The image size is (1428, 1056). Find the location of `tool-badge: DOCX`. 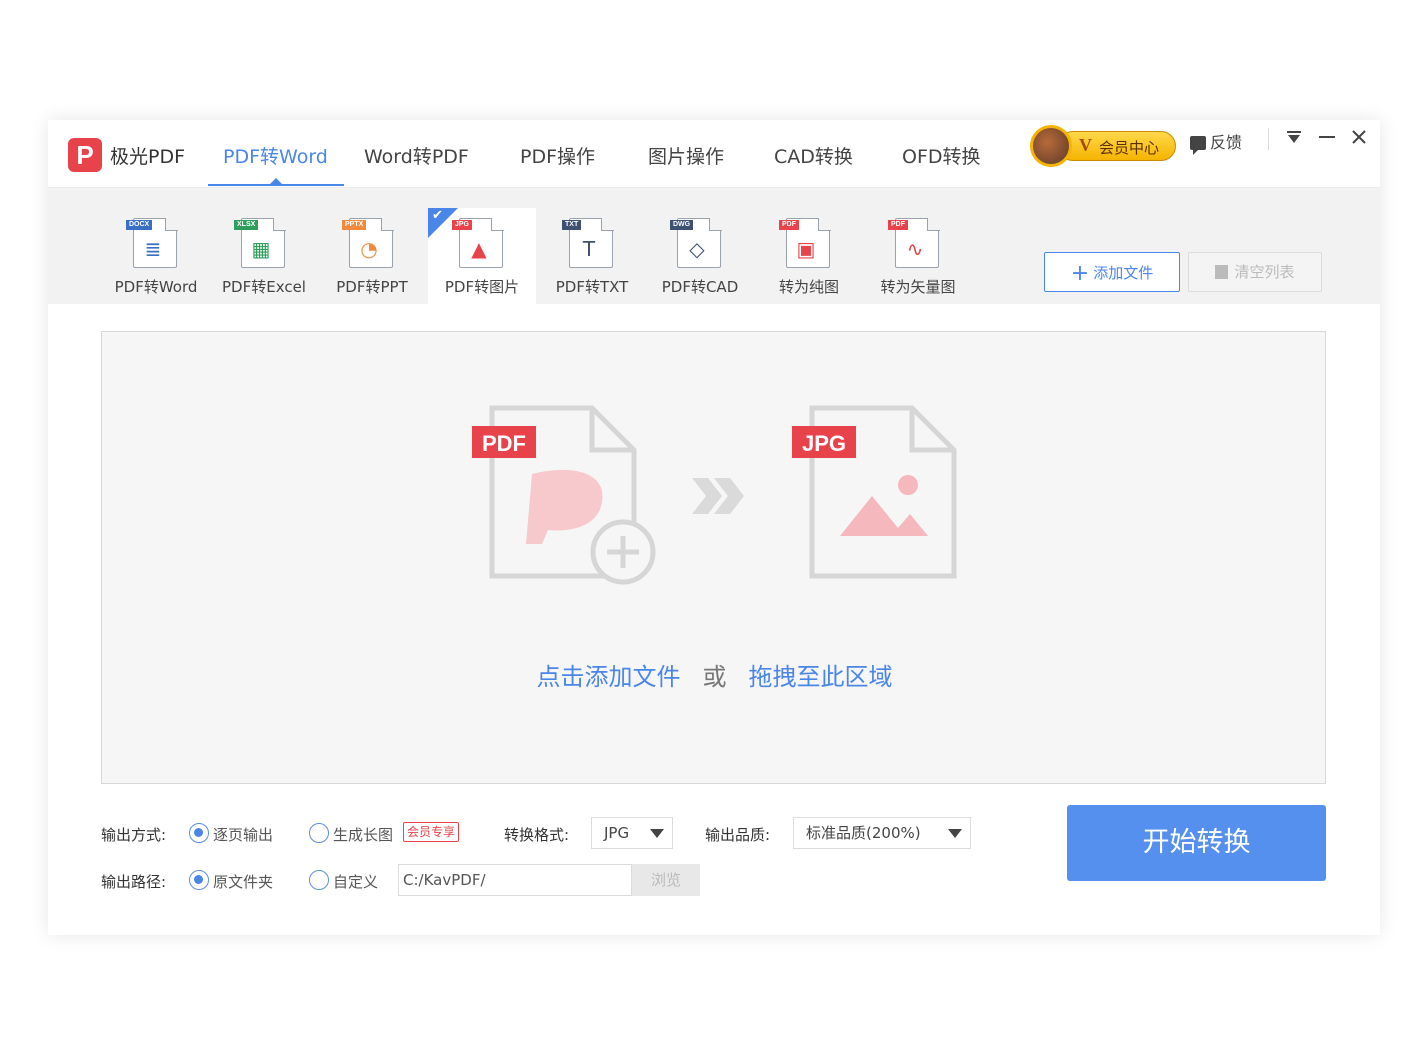

tool-badge: DOCX is located at coordinates (139, 225).